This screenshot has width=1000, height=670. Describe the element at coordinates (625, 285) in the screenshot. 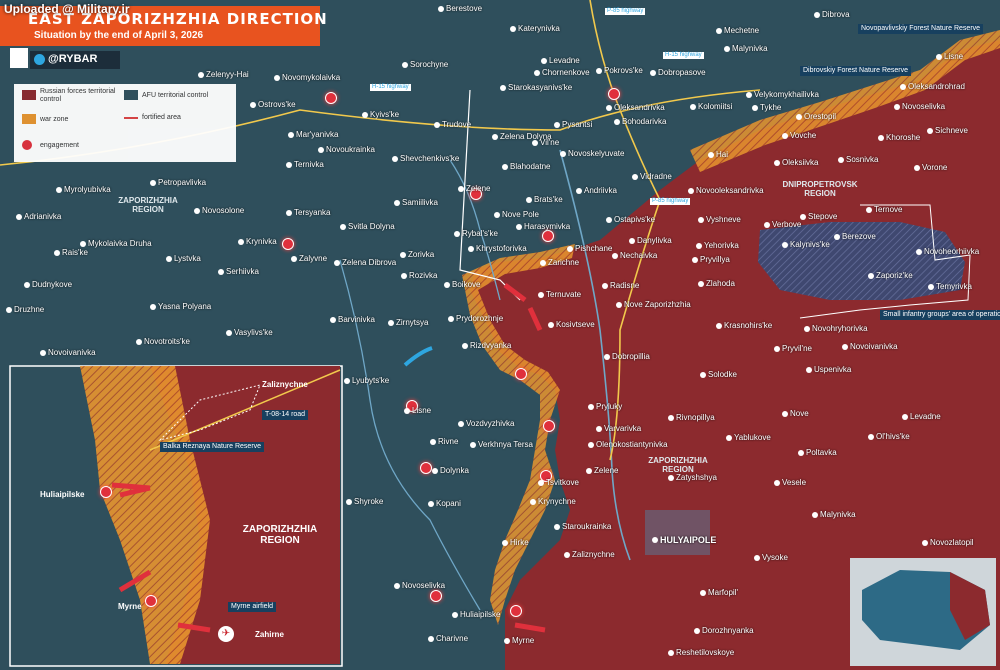

I see `settlement-label: Radisne` at that location.